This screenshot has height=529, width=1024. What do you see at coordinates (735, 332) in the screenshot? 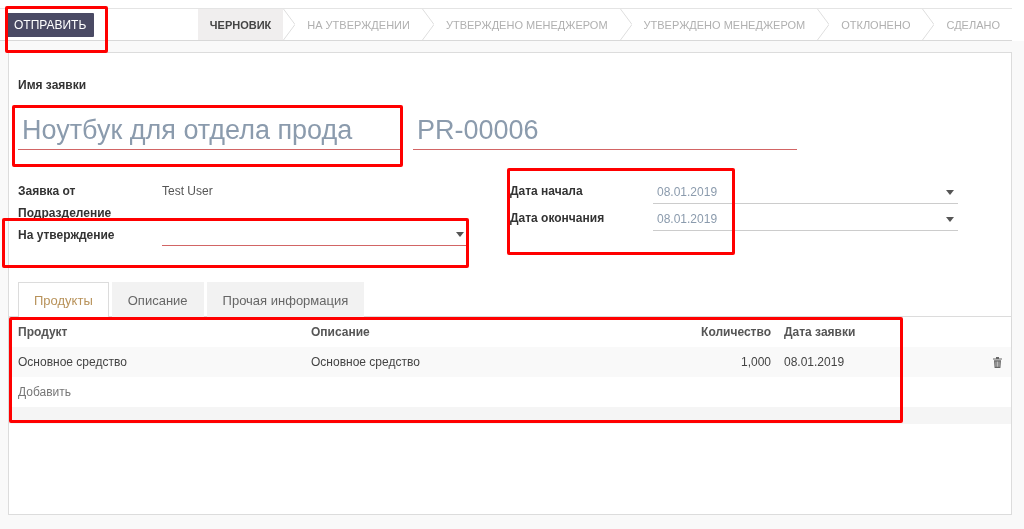
I see `column-header: Количество` at bounding box center [735, 332].